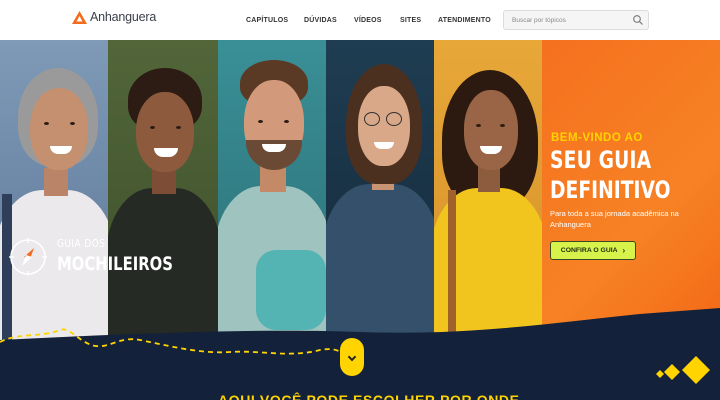  What do you see at coordinates (610, 190) in the screenshot?
I see `hero-title-line2: DEFINITIVO` at bounding box center [610, 190].